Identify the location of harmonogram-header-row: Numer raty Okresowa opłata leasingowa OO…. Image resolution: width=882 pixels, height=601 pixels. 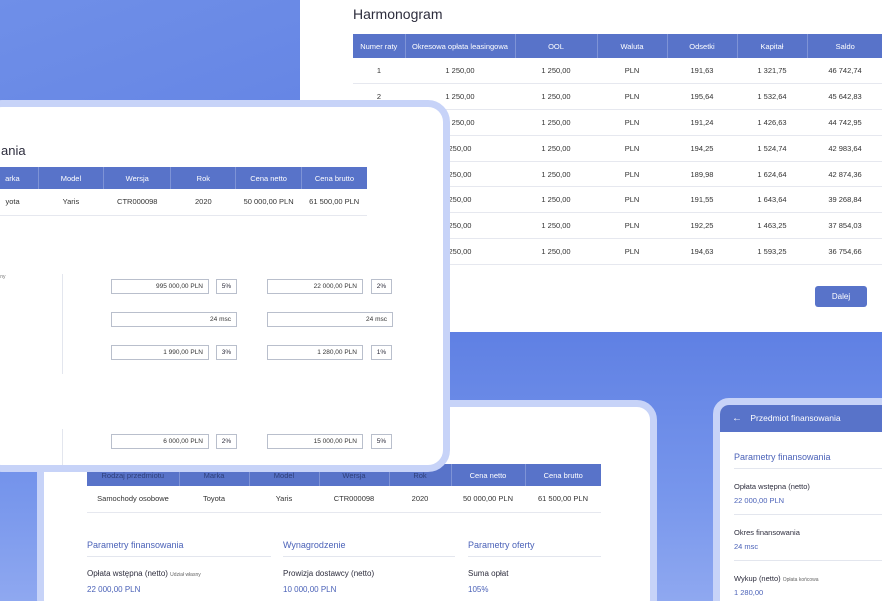
(617, 46).